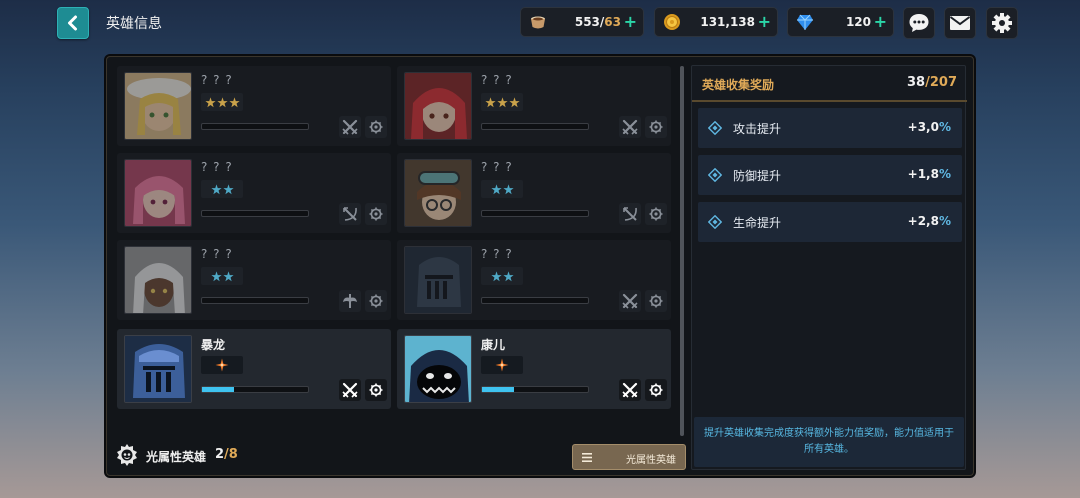 The width and height of the screenshot is (1080, 498). I want to click on defense-bonus-number: +1,8, so click(923, 174).